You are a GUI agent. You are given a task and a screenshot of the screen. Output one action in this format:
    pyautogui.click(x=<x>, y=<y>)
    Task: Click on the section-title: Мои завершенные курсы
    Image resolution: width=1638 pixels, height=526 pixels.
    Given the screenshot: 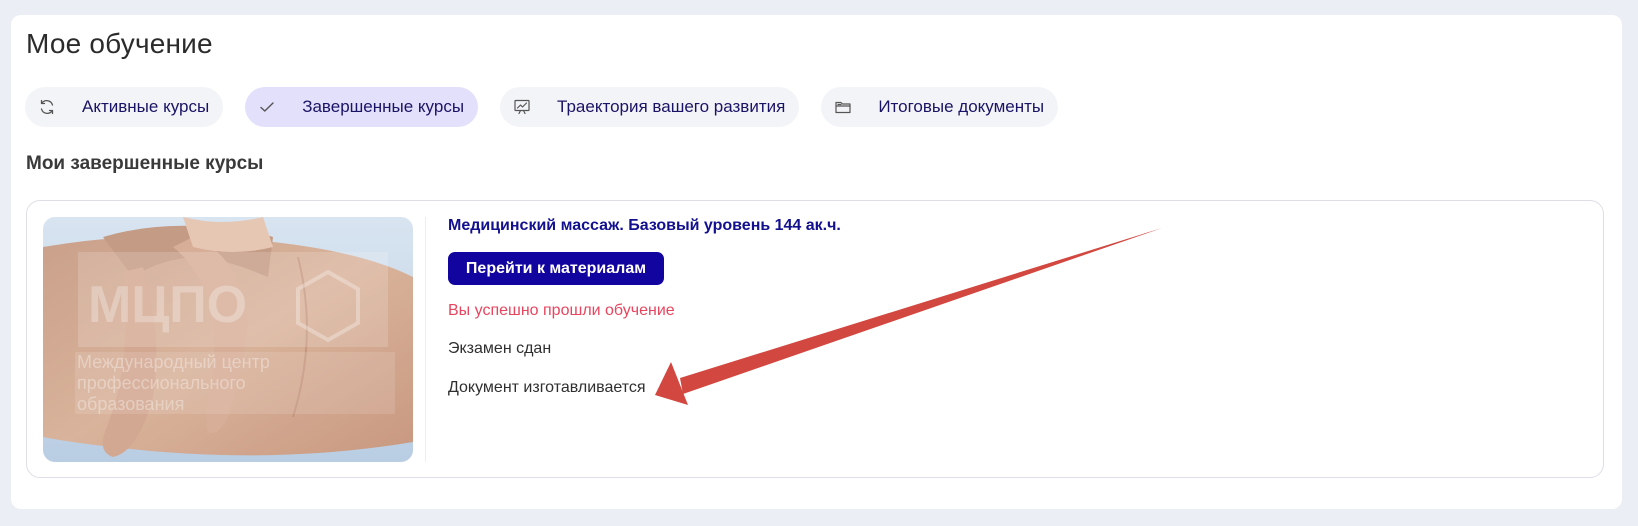 What is the action you would take?
    pyautogui.click(x=145, y=163)
    